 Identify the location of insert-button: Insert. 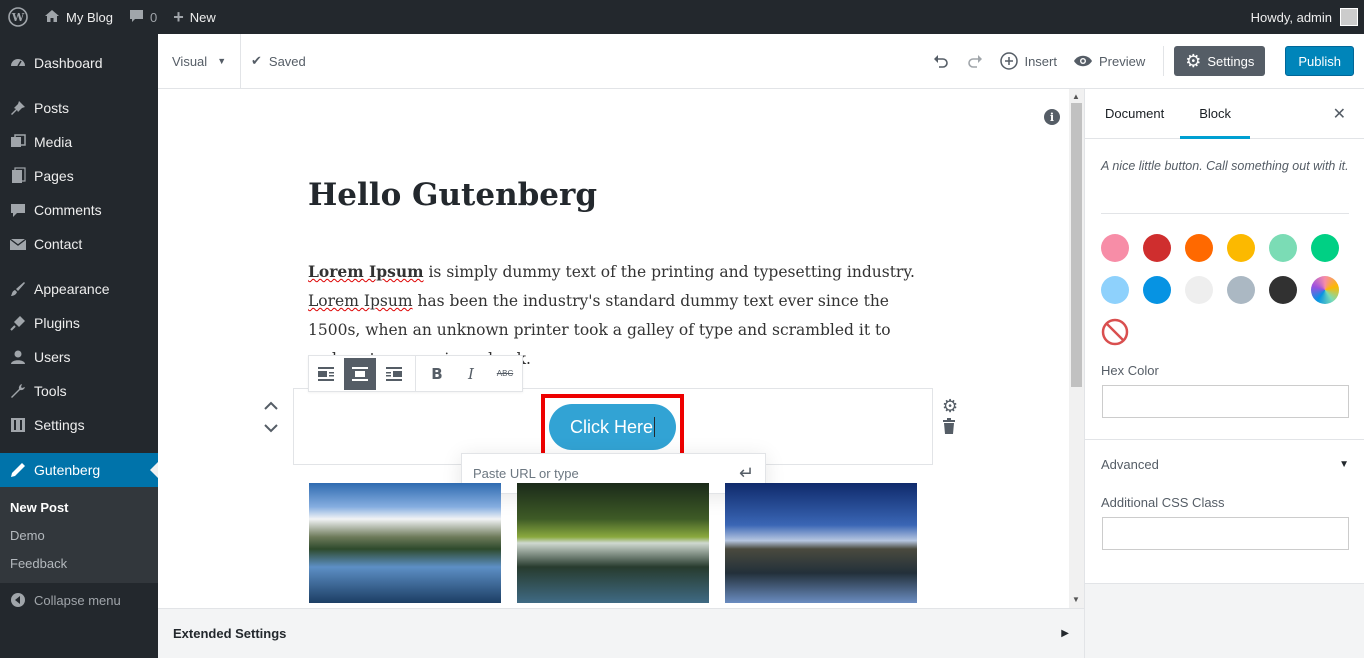
(1028, 61).